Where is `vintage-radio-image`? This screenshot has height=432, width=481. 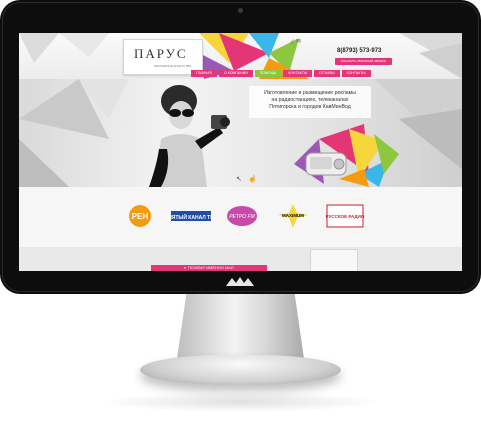
vintage-radio-image is located at coordinates (326, 164).